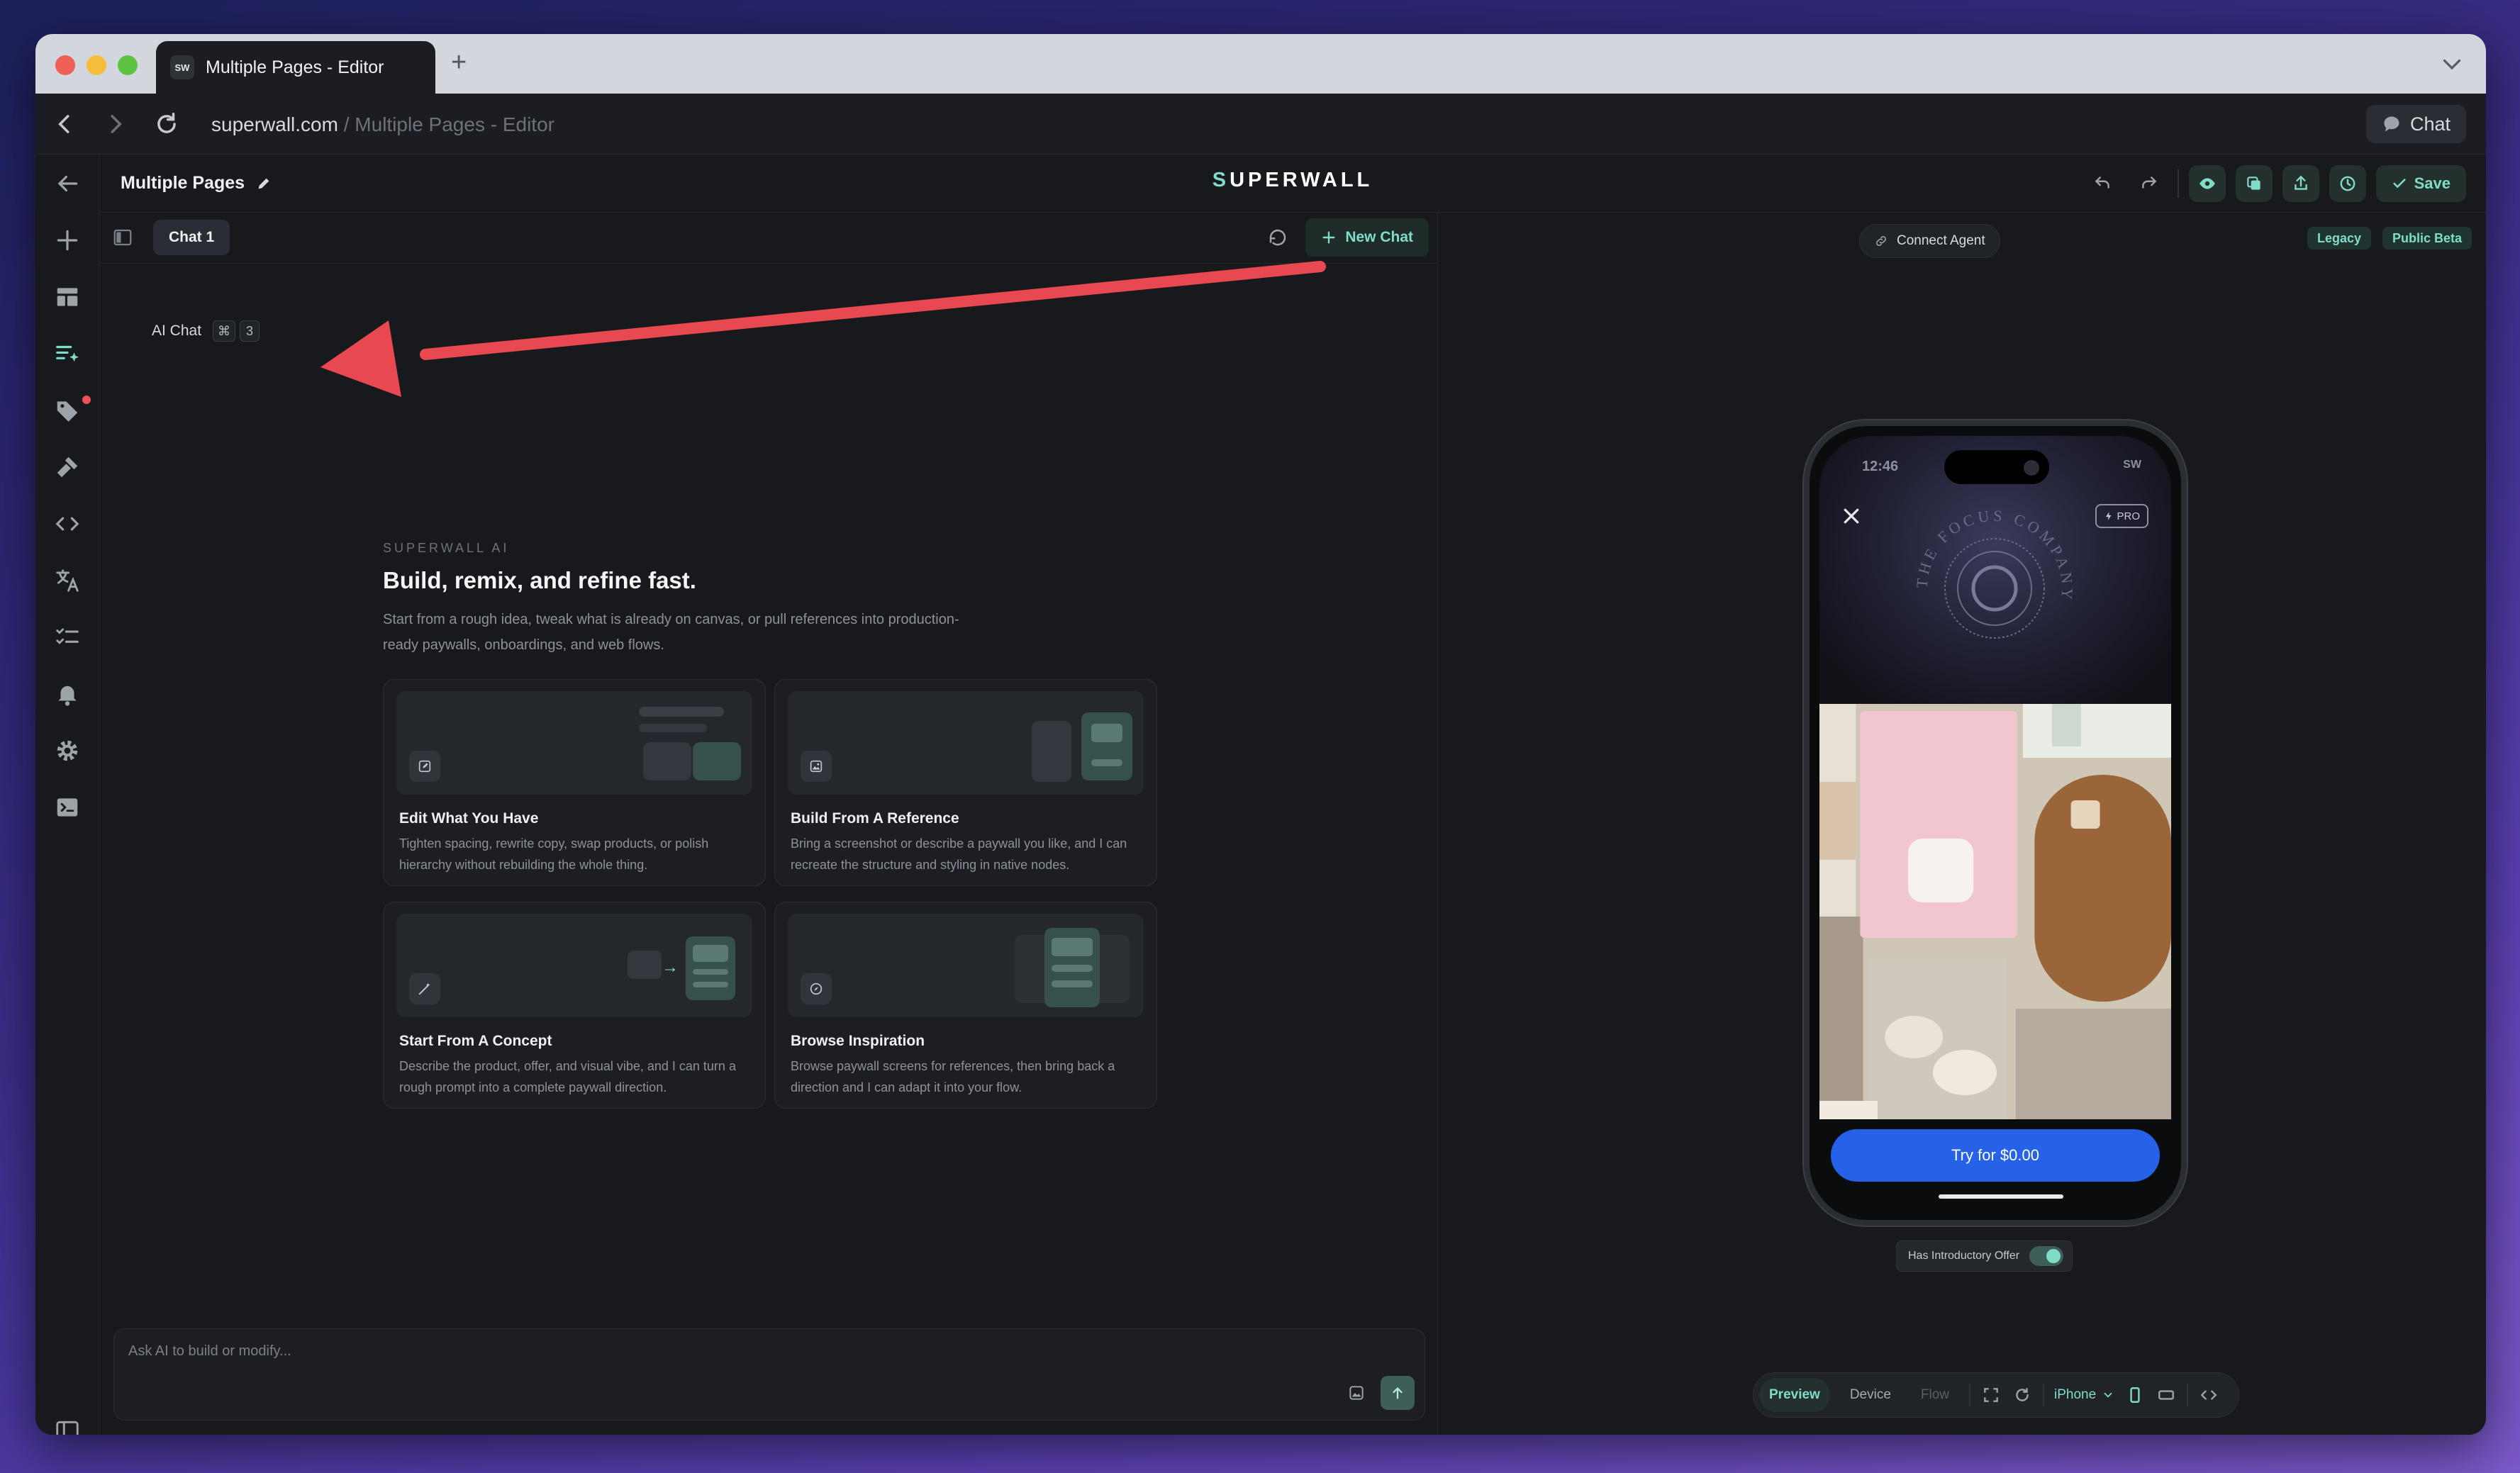 This screenshot has width=2520, height=1473. Describe the element at coordinates (1935, 1395) in the screenshot. I see `tab-flow: Flow` at that location.